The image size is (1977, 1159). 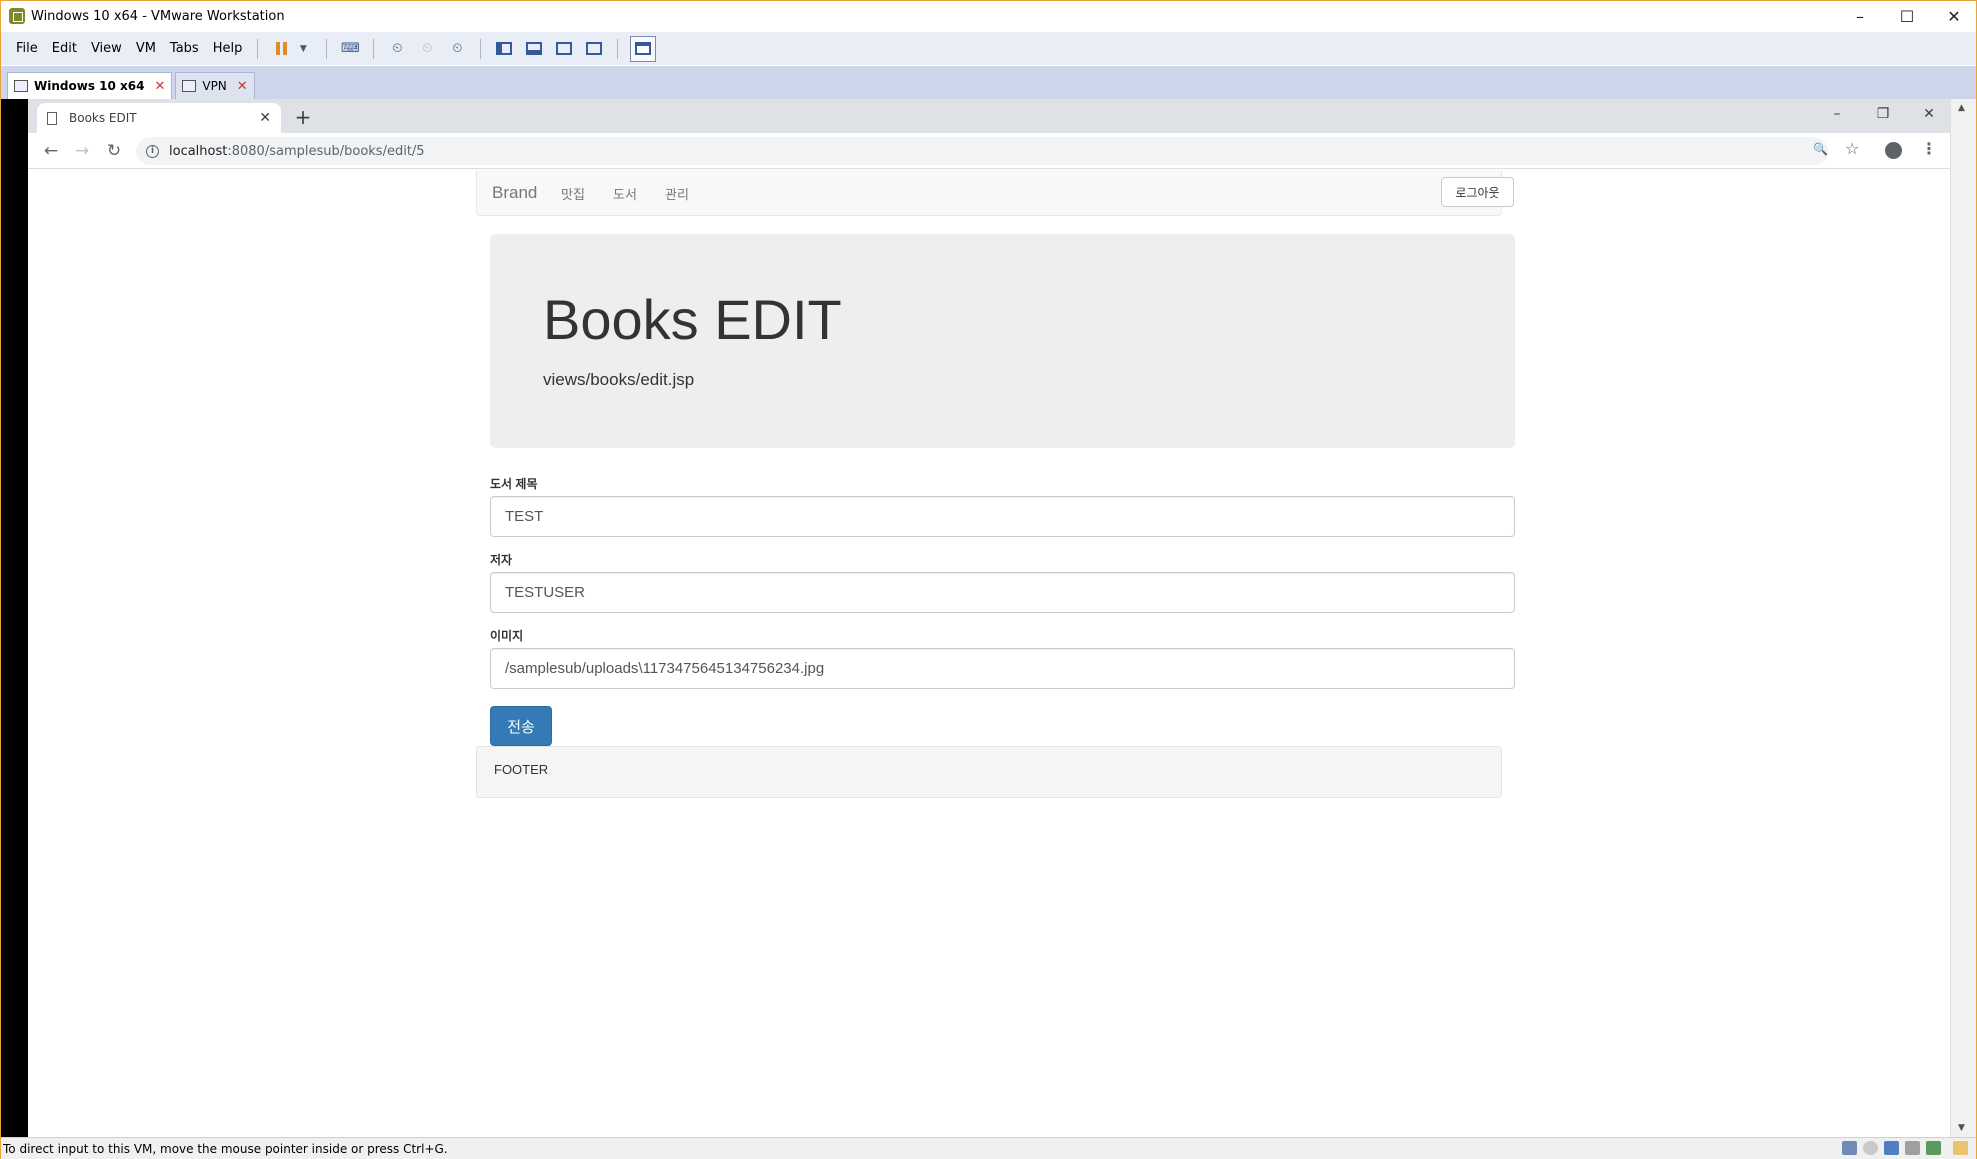 I want to click on reload-button: ↻, so click(x=114, y=151).